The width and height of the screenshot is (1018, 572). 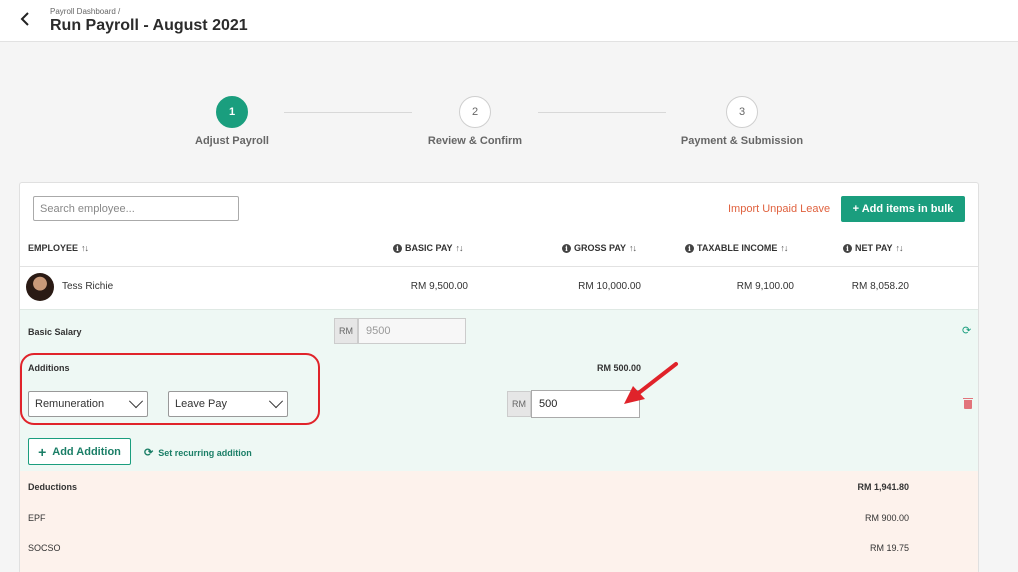 What do you see at coordinates (742, 141) in the screenshot?
I see `step-3-label: Payment & Submission` at bounding box center [742, 141].